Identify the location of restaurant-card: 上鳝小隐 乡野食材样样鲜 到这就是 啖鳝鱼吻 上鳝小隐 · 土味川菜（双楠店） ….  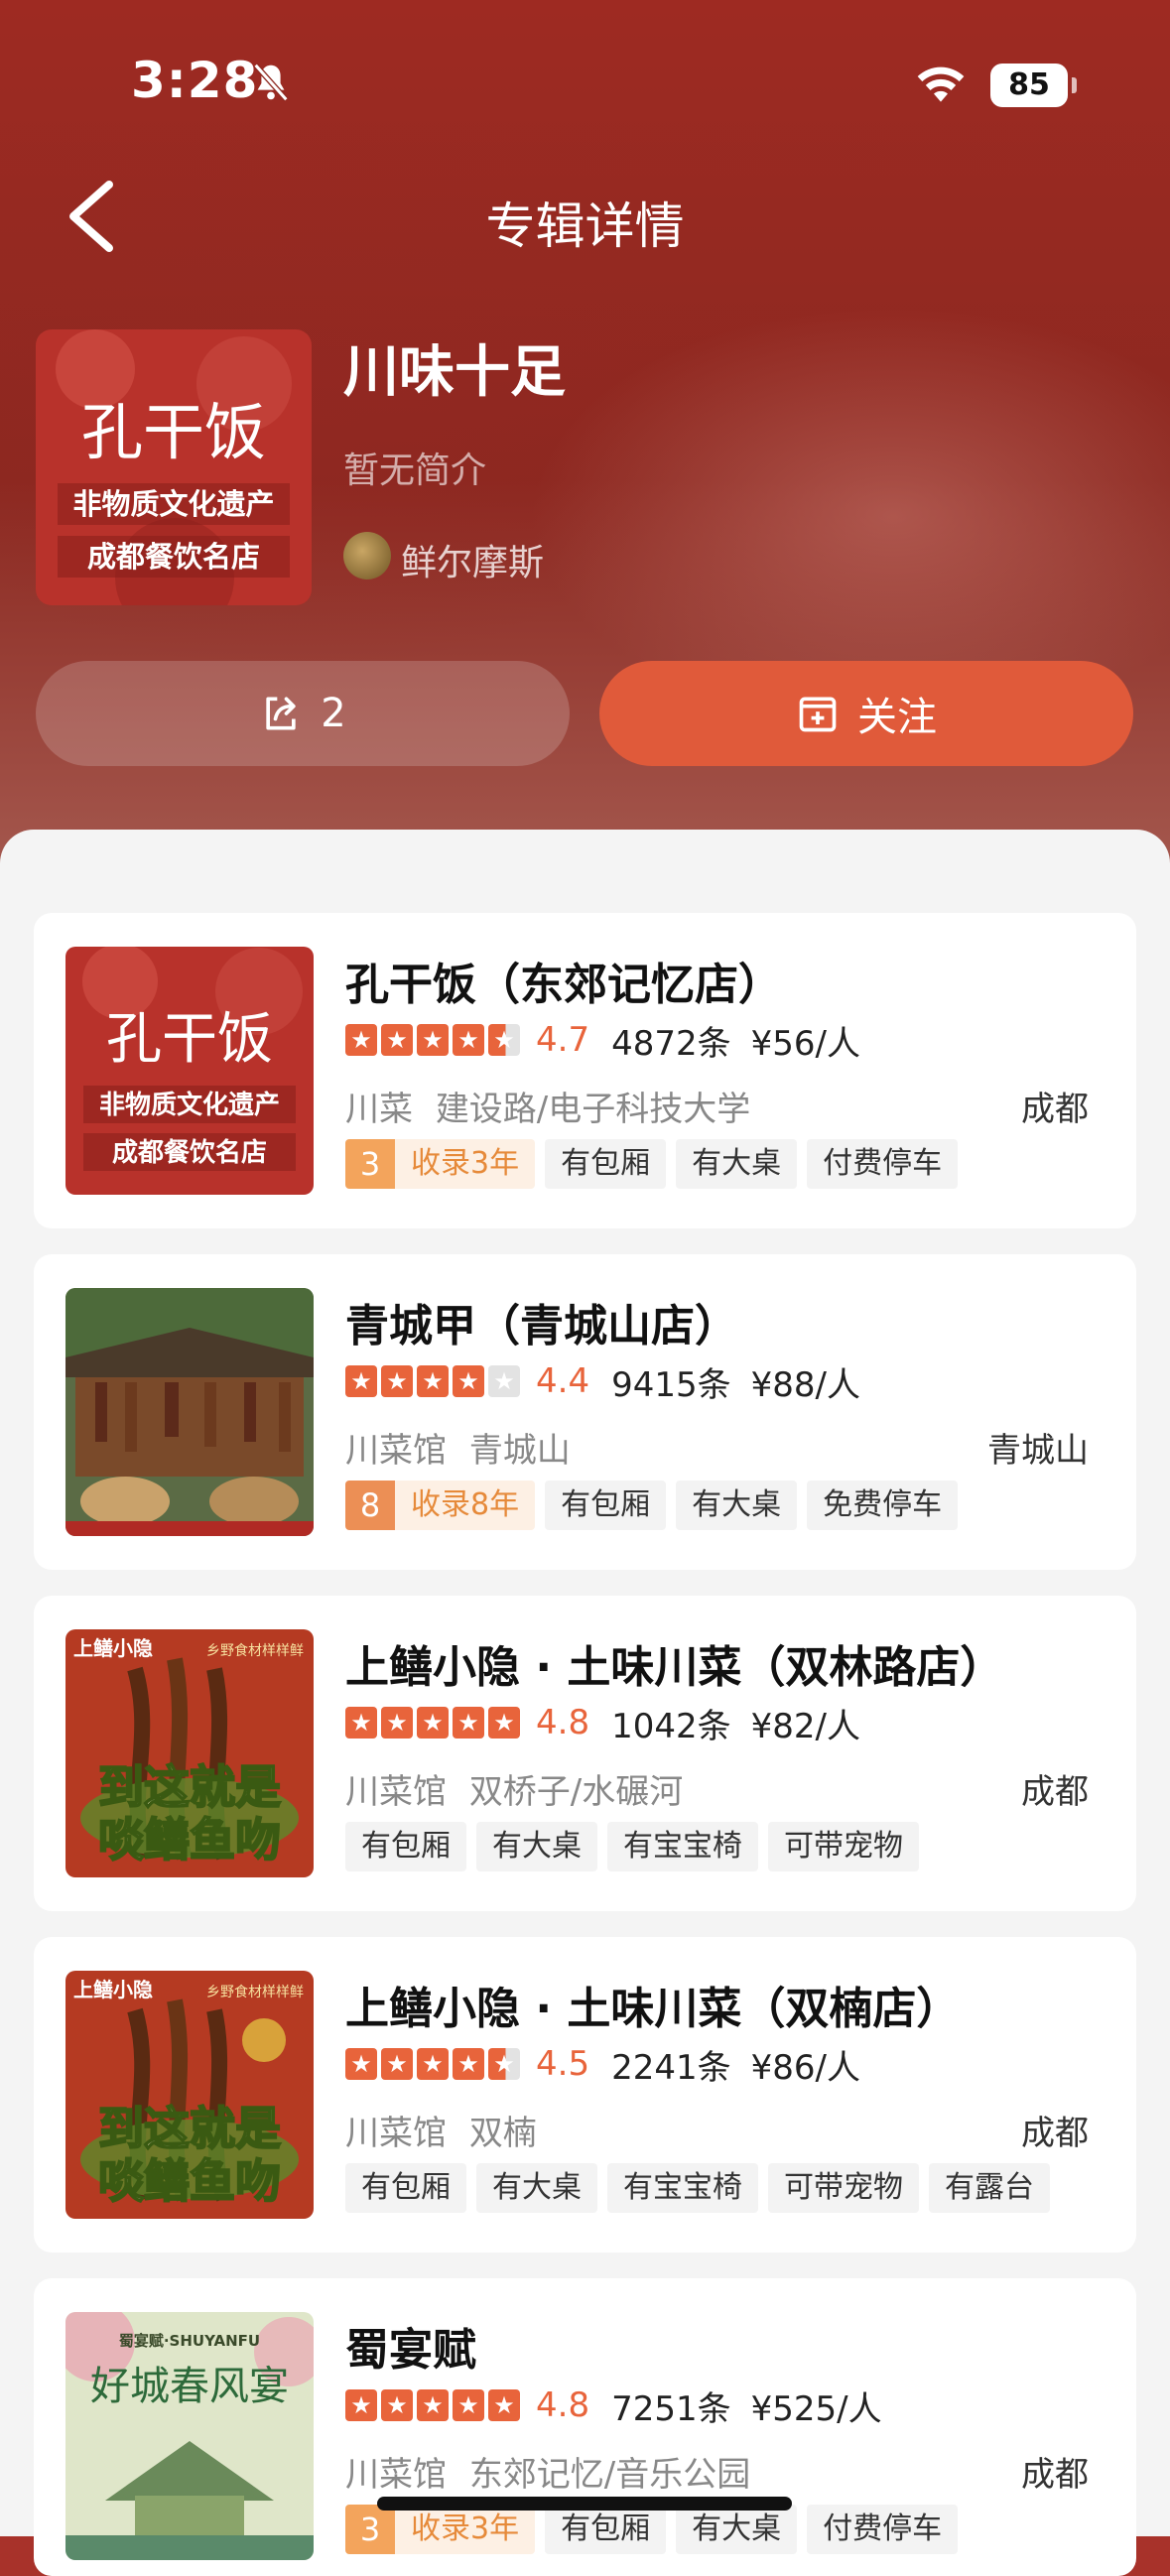
(585, 2095).